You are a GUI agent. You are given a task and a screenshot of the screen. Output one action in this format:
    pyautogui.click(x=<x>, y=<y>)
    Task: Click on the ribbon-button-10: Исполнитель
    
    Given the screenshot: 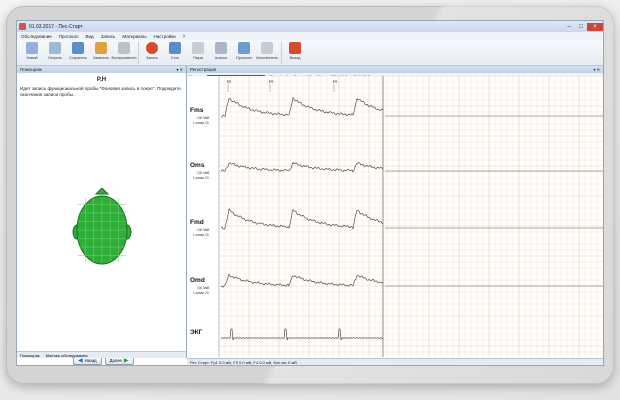 What is the action you would take?
    pyautogui.click(x=267, y=51)
    